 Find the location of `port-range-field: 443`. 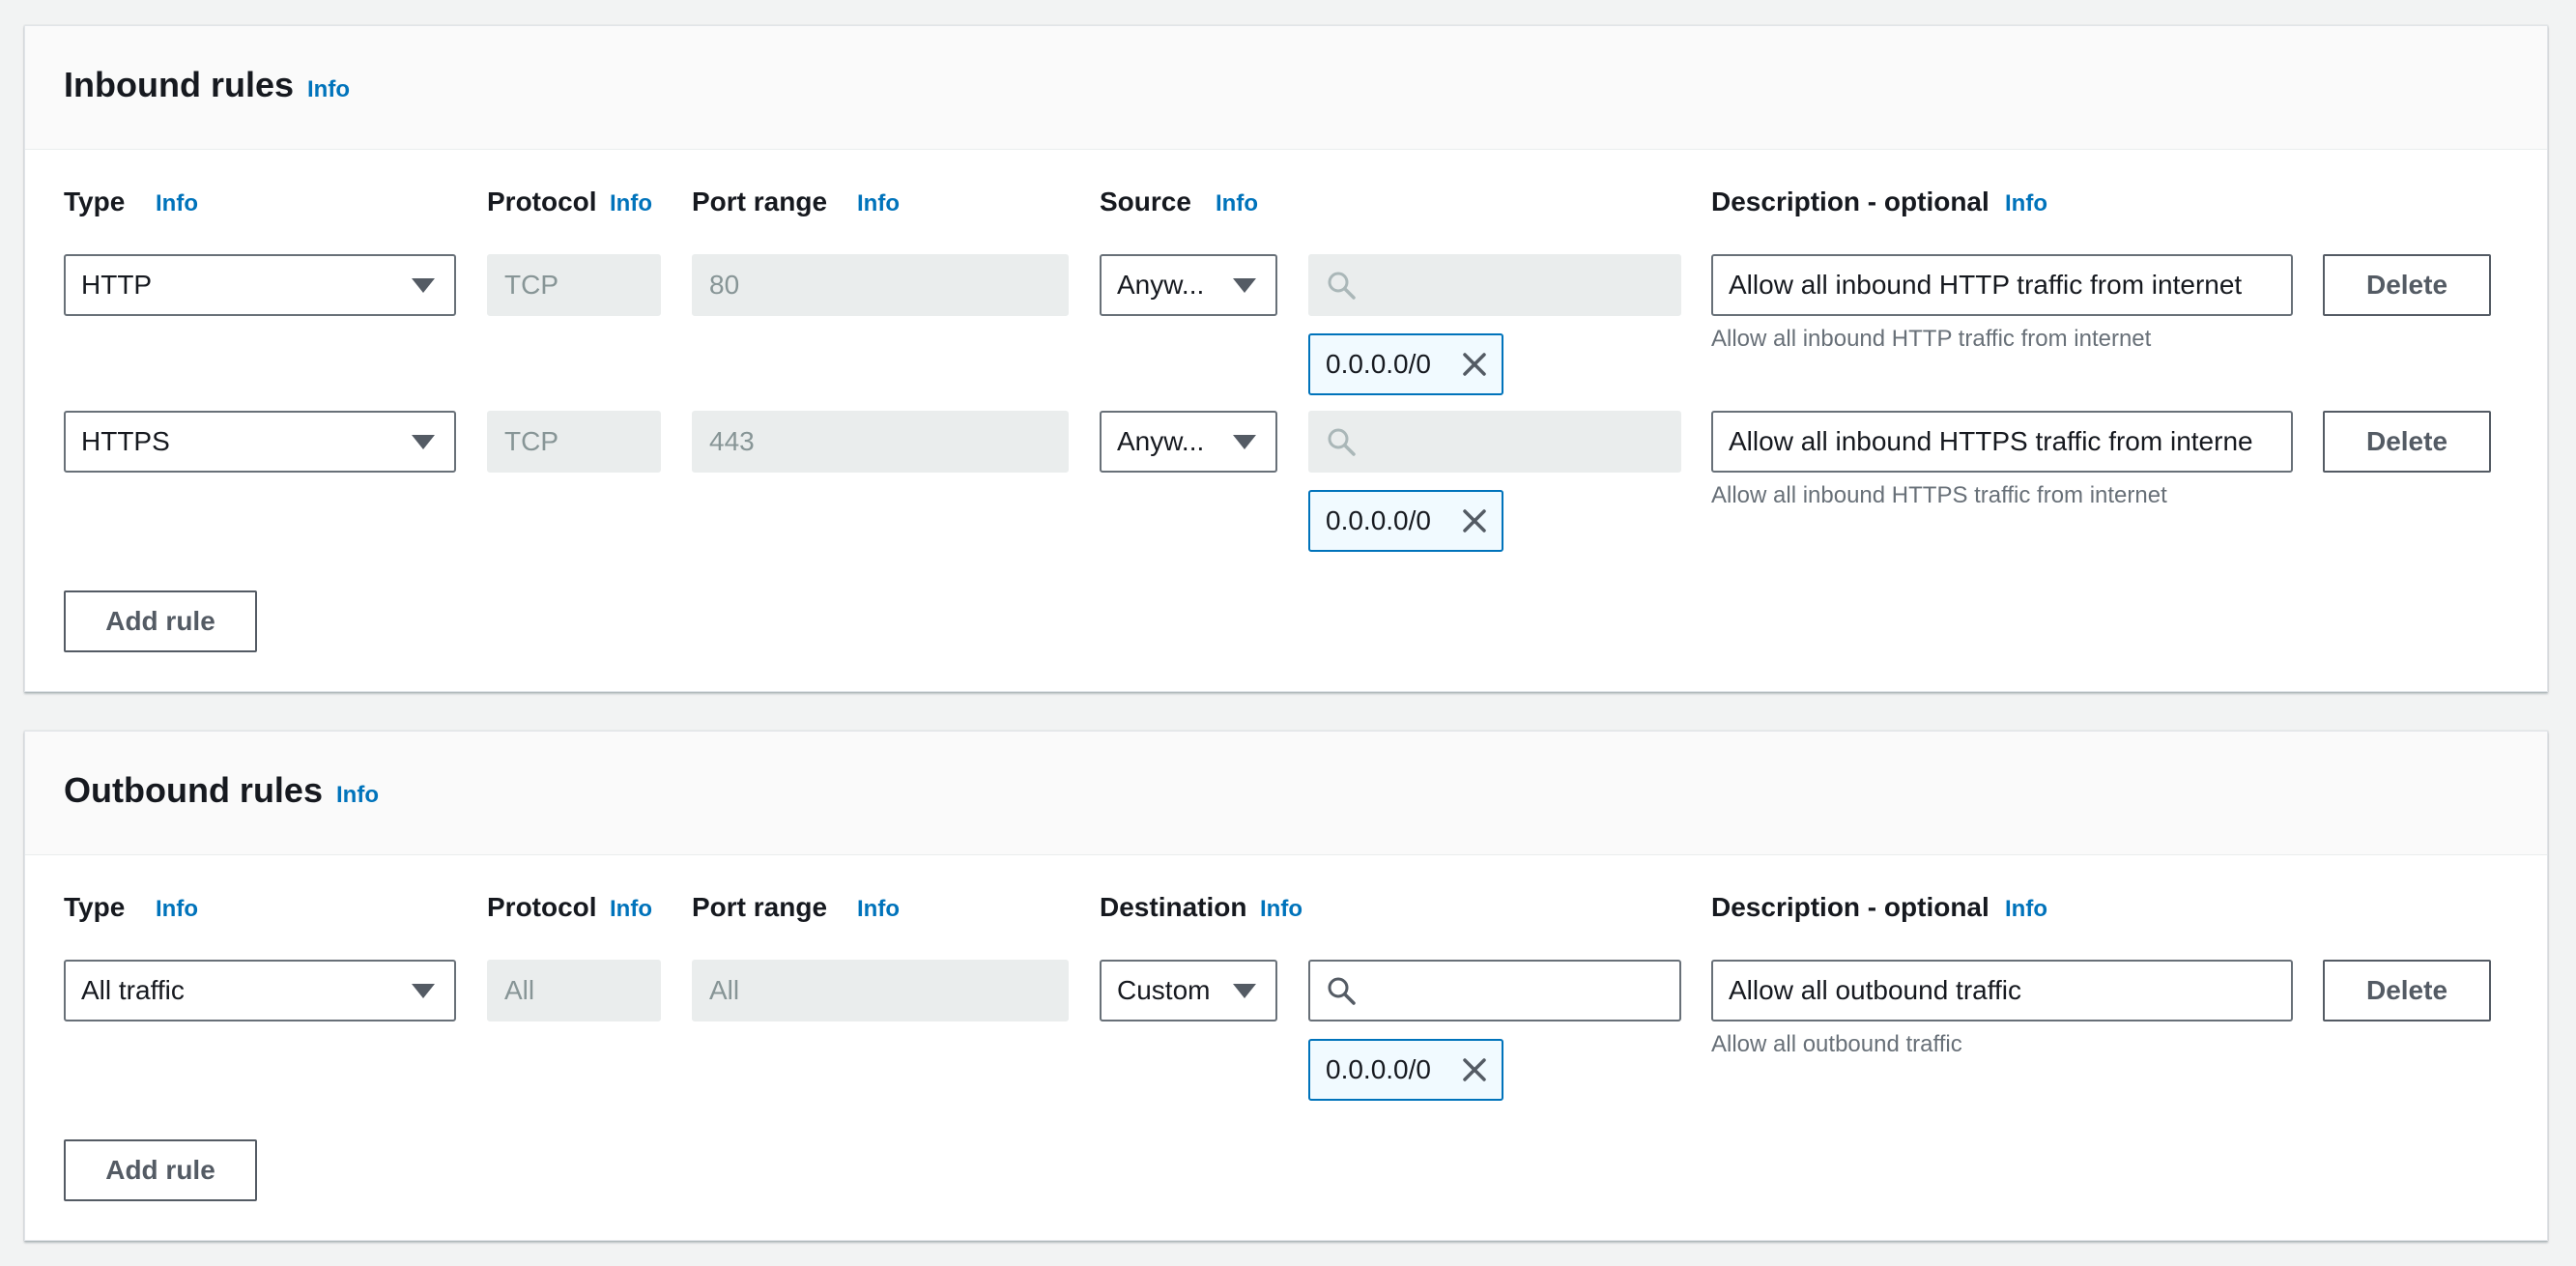

port-range-field: 443 is located at coordinates (881, 442).